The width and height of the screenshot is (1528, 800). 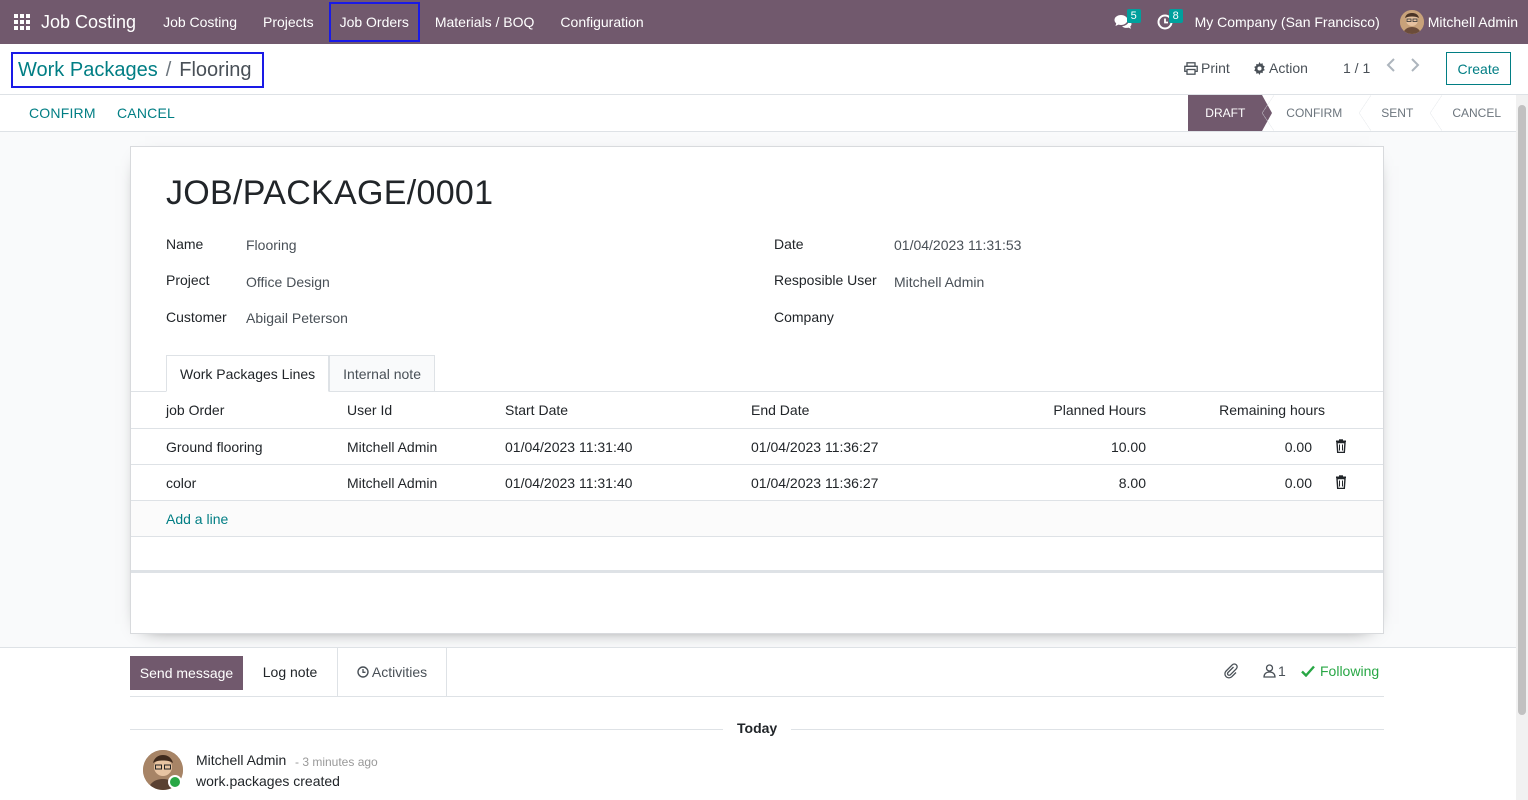 I want to click on log-note-button: Log note, so click(x=290, y=672).